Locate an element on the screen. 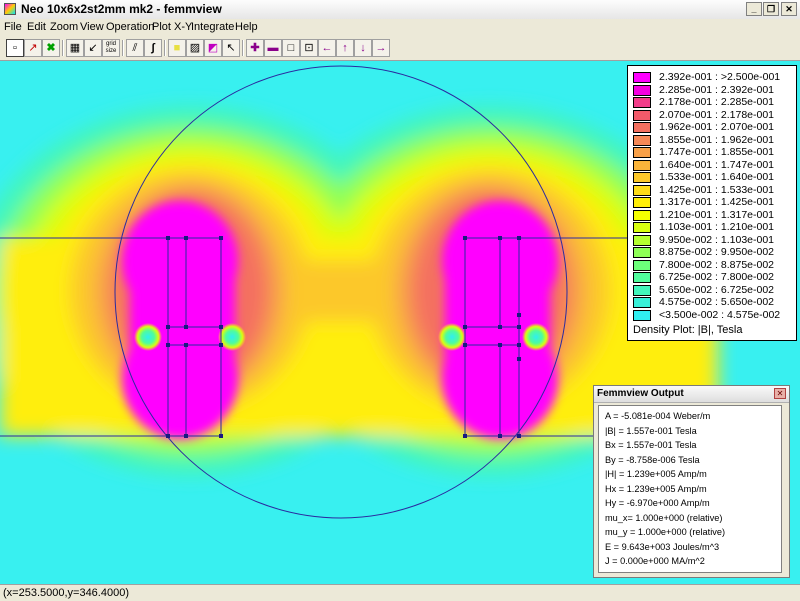 This screenshot has height=601, width=800. menu-plot-xy: Plot X-Y is located at coordinates (172, 27).